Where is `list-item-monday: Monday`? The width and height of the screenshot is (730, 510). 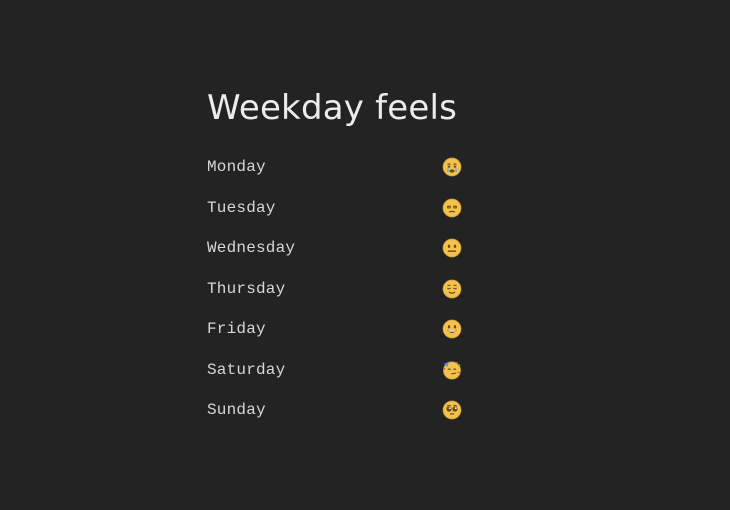
list-item-monday: Monday is located at coordinates (335, 167).